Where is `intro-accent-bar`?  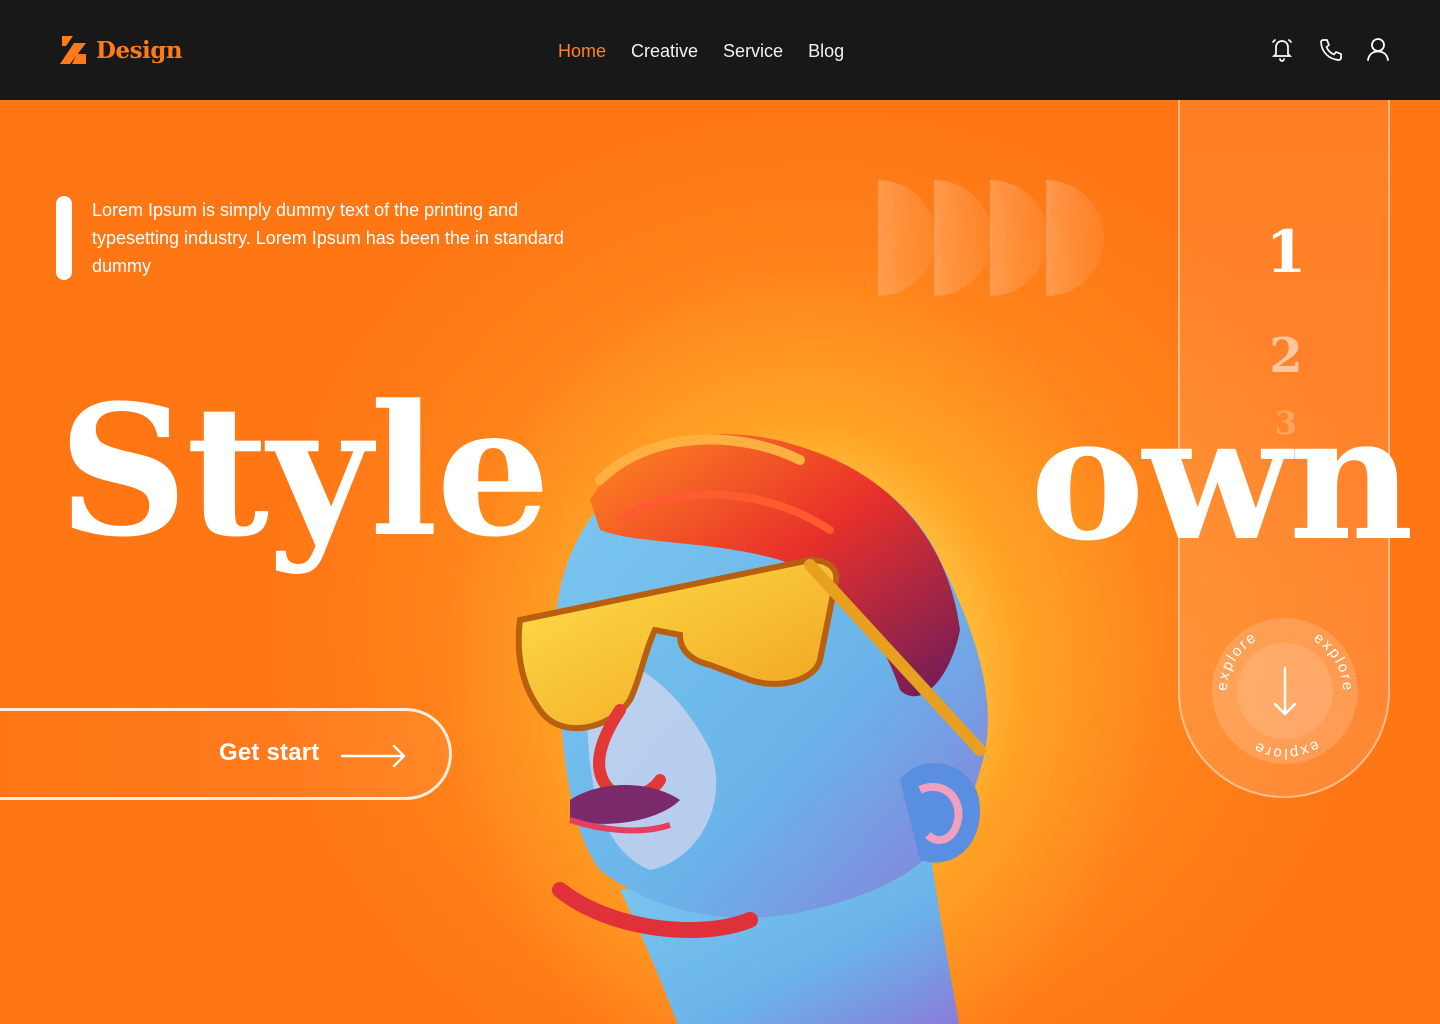 intro-accent-bar is located at coordinates (64, 238).